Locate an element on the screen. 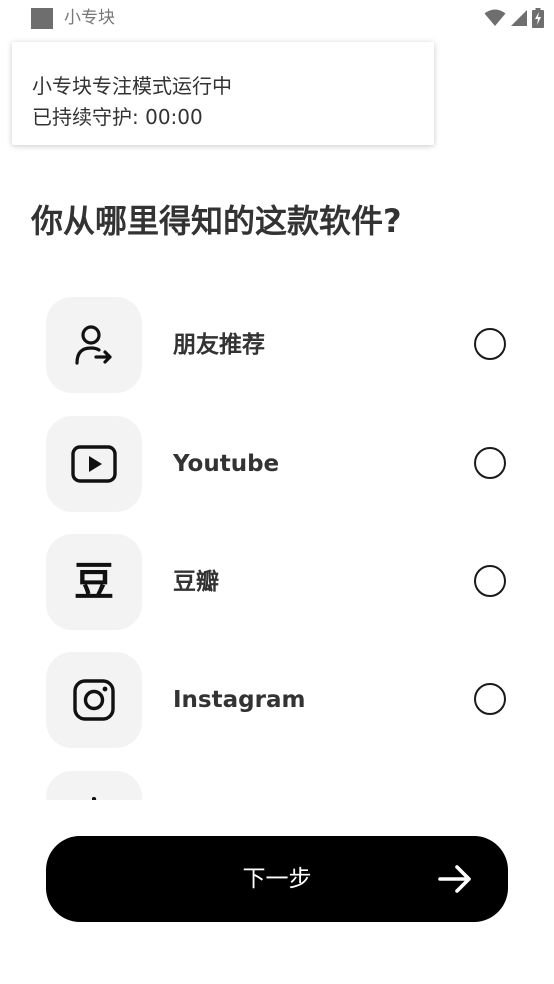 Image resolution: width=554 pixels, height=984 pixels. status-icons is located at coordinates (514, 18).